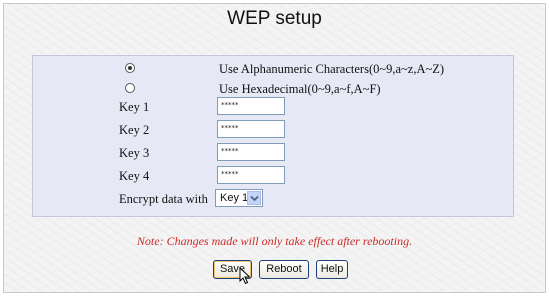 The image size is (549, 296). I want to click on encrypt-row: Encrypt data with Key 1, so click(273, 199).